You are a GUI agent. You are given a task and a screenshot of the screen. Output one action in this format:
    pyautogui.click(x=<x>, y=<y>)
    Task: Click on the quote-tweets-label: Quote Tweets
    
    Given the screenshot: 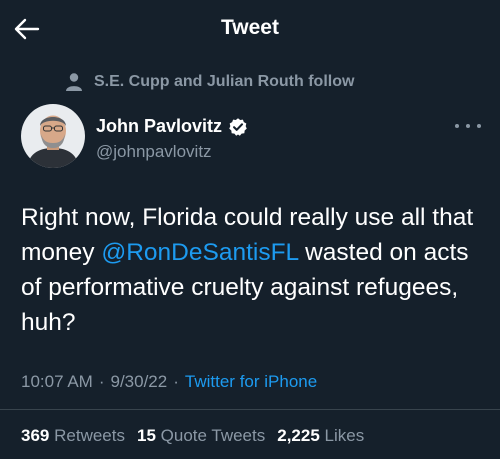 What is the action you would take?
    pyautogui.click(x=213, y=435)
    